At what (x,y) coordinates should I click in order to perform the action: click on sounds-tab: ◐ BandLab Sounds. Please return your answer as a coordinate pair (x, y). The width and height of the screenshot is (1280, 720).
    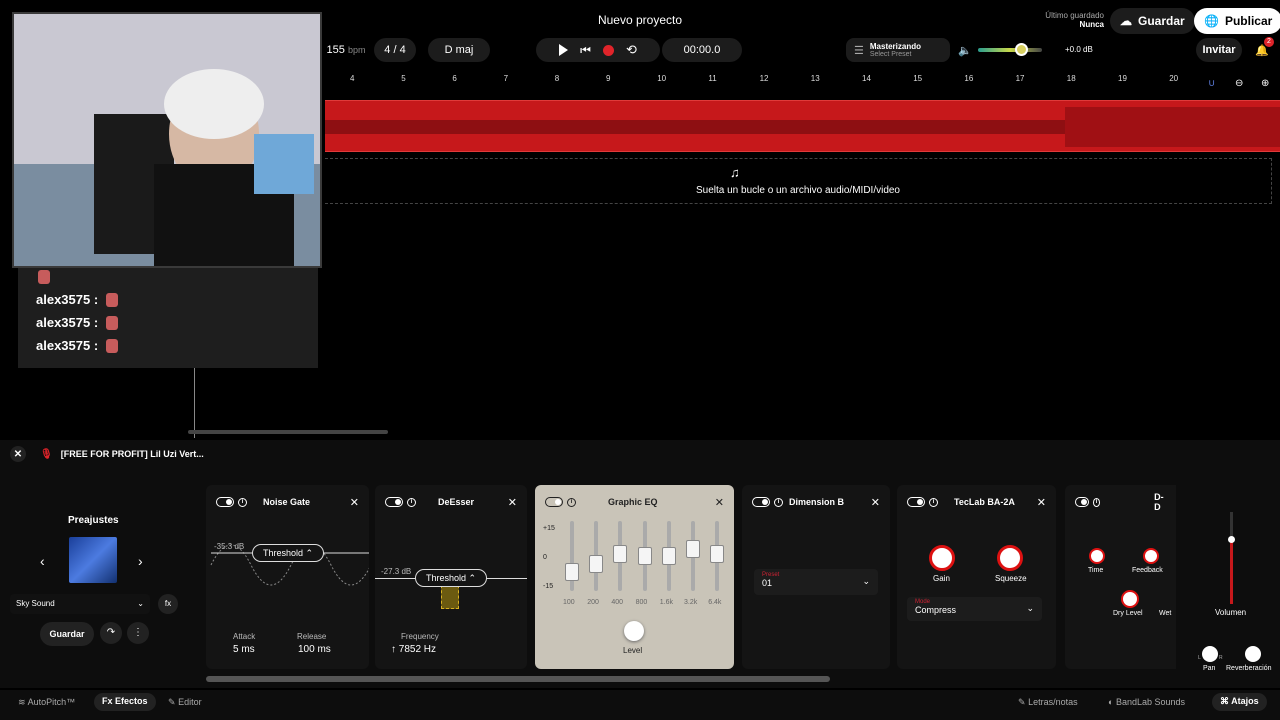
    Looking at the image, I should click on (1146, 702).